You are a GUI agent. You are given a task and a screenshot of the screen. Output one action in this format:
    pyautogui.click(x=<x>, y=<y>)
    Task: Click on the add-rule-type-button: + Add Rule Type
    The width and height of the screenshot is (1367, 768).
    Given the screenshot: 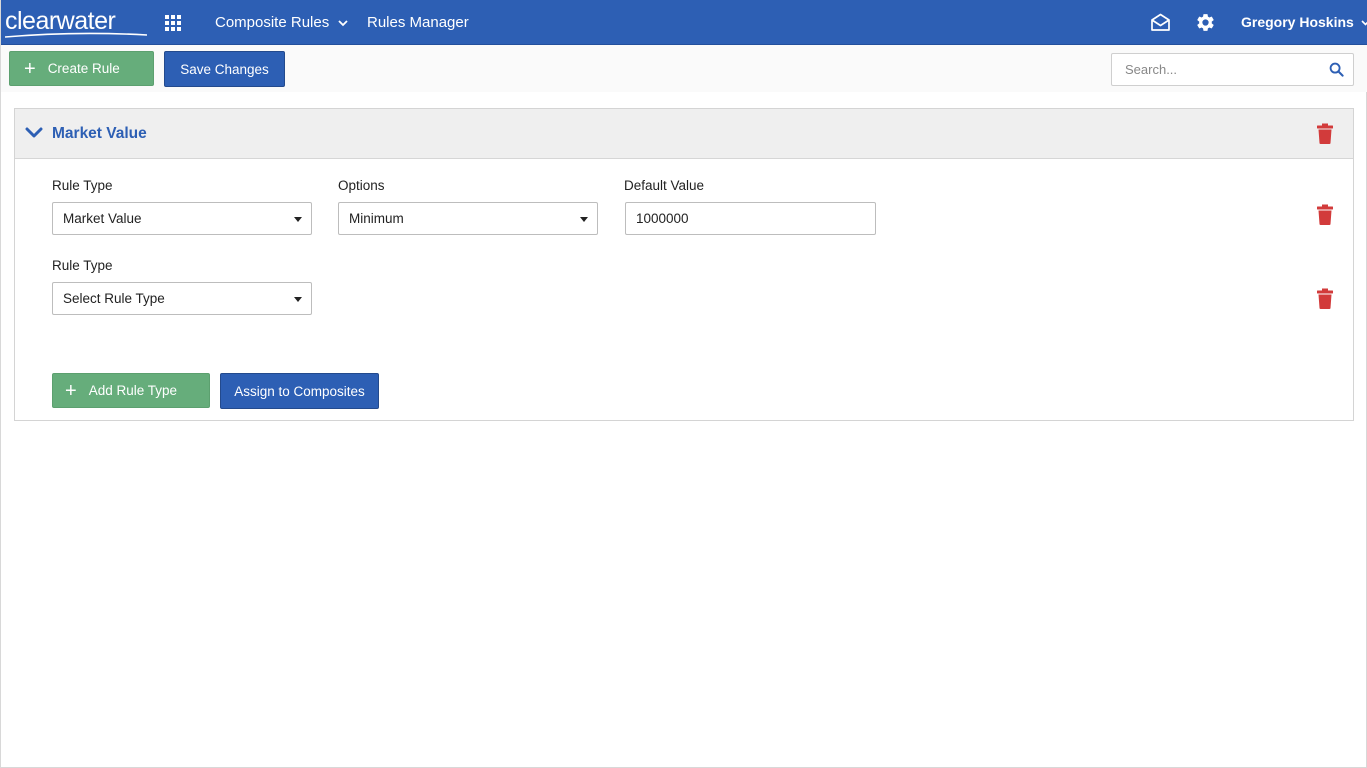 What is the action you would take?
    pyautogui.click(x=131, y=390)
    